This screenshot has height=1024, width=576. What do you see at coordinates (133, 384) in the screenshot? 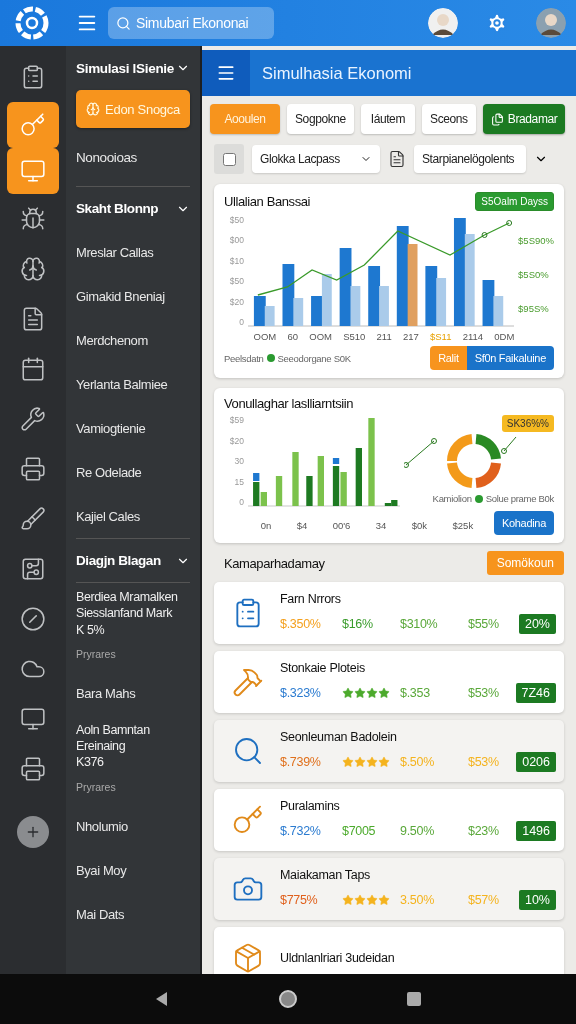
I see `nav-item: Yerlanta Balmiee` at bounding box center [133, 384].